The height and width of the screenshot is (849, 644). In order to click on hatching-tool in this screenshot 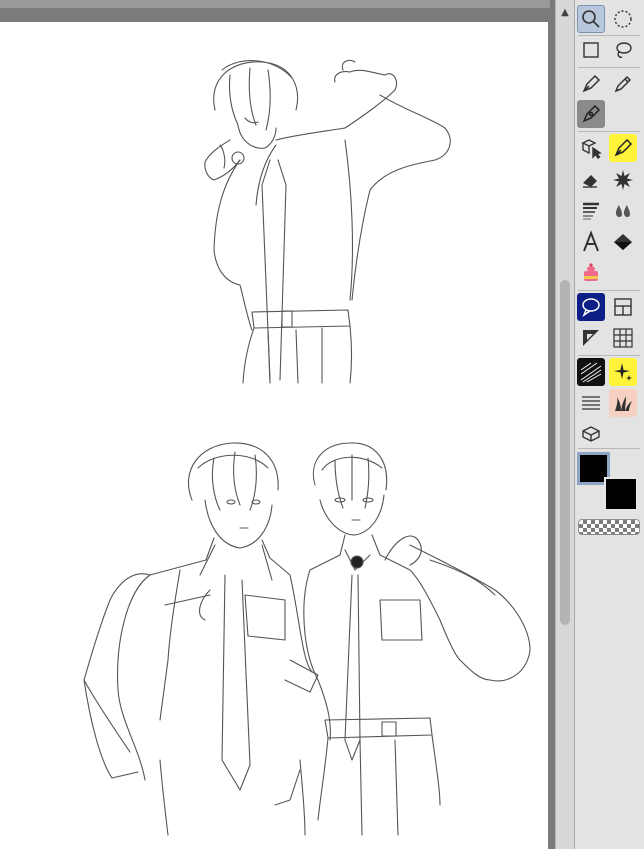, I will do `click(591, 403)`.